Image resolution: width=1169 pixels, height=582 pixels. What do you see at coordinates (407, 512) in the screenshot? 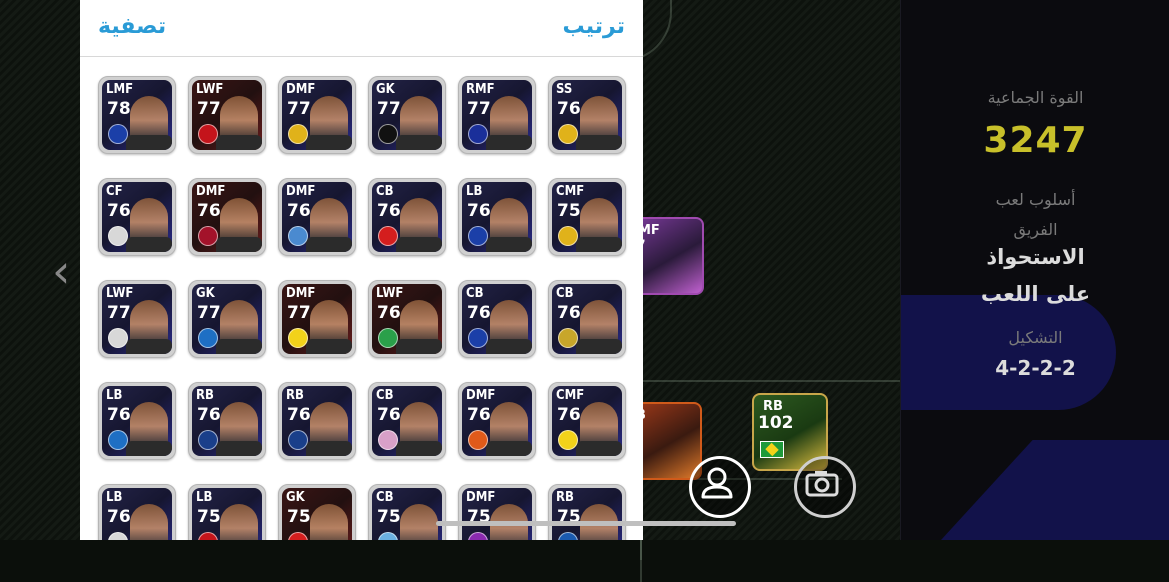
I see `player-card: CB 75` at bounding box center [407, 512].